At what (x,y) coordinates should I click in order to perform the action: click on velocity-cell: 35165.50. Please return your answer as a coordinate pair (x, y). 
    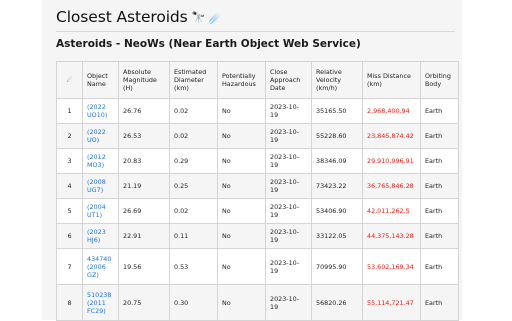
    Looking at the image, I should click on (337, 111).